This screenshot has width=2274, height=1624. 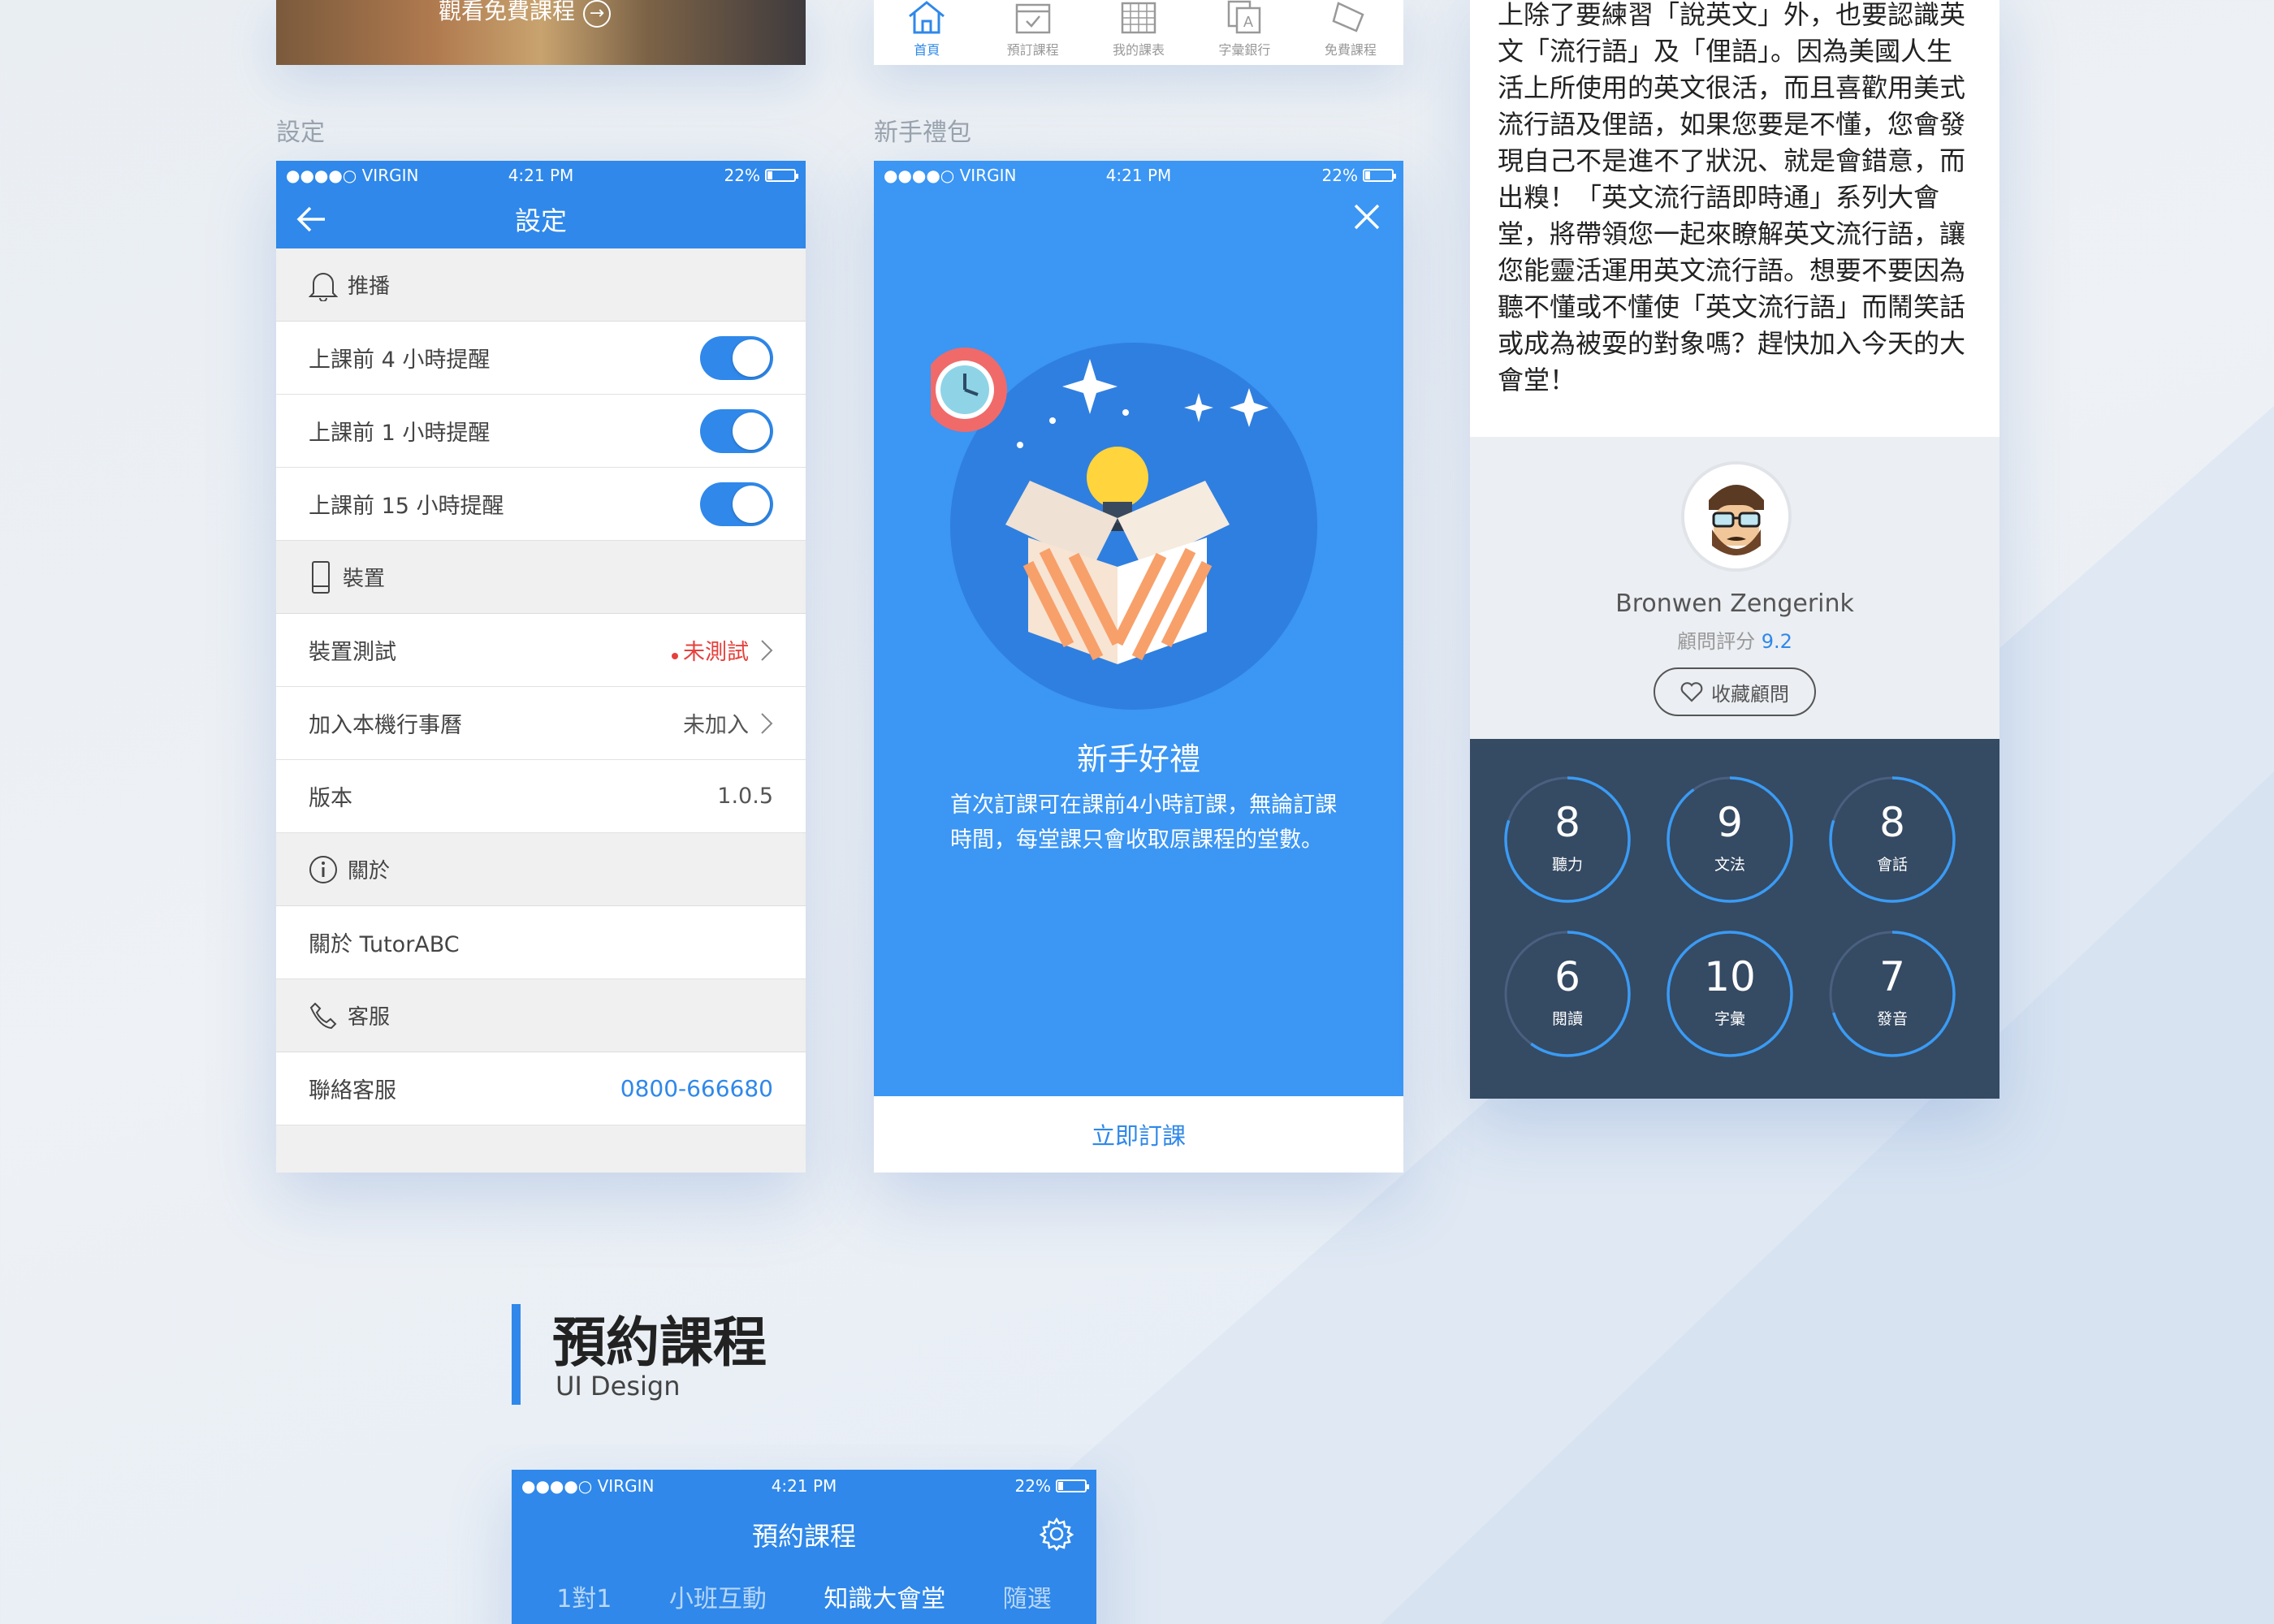 I want to click on skill-ring: 6 閱讀, so click(x=1567, y=994).